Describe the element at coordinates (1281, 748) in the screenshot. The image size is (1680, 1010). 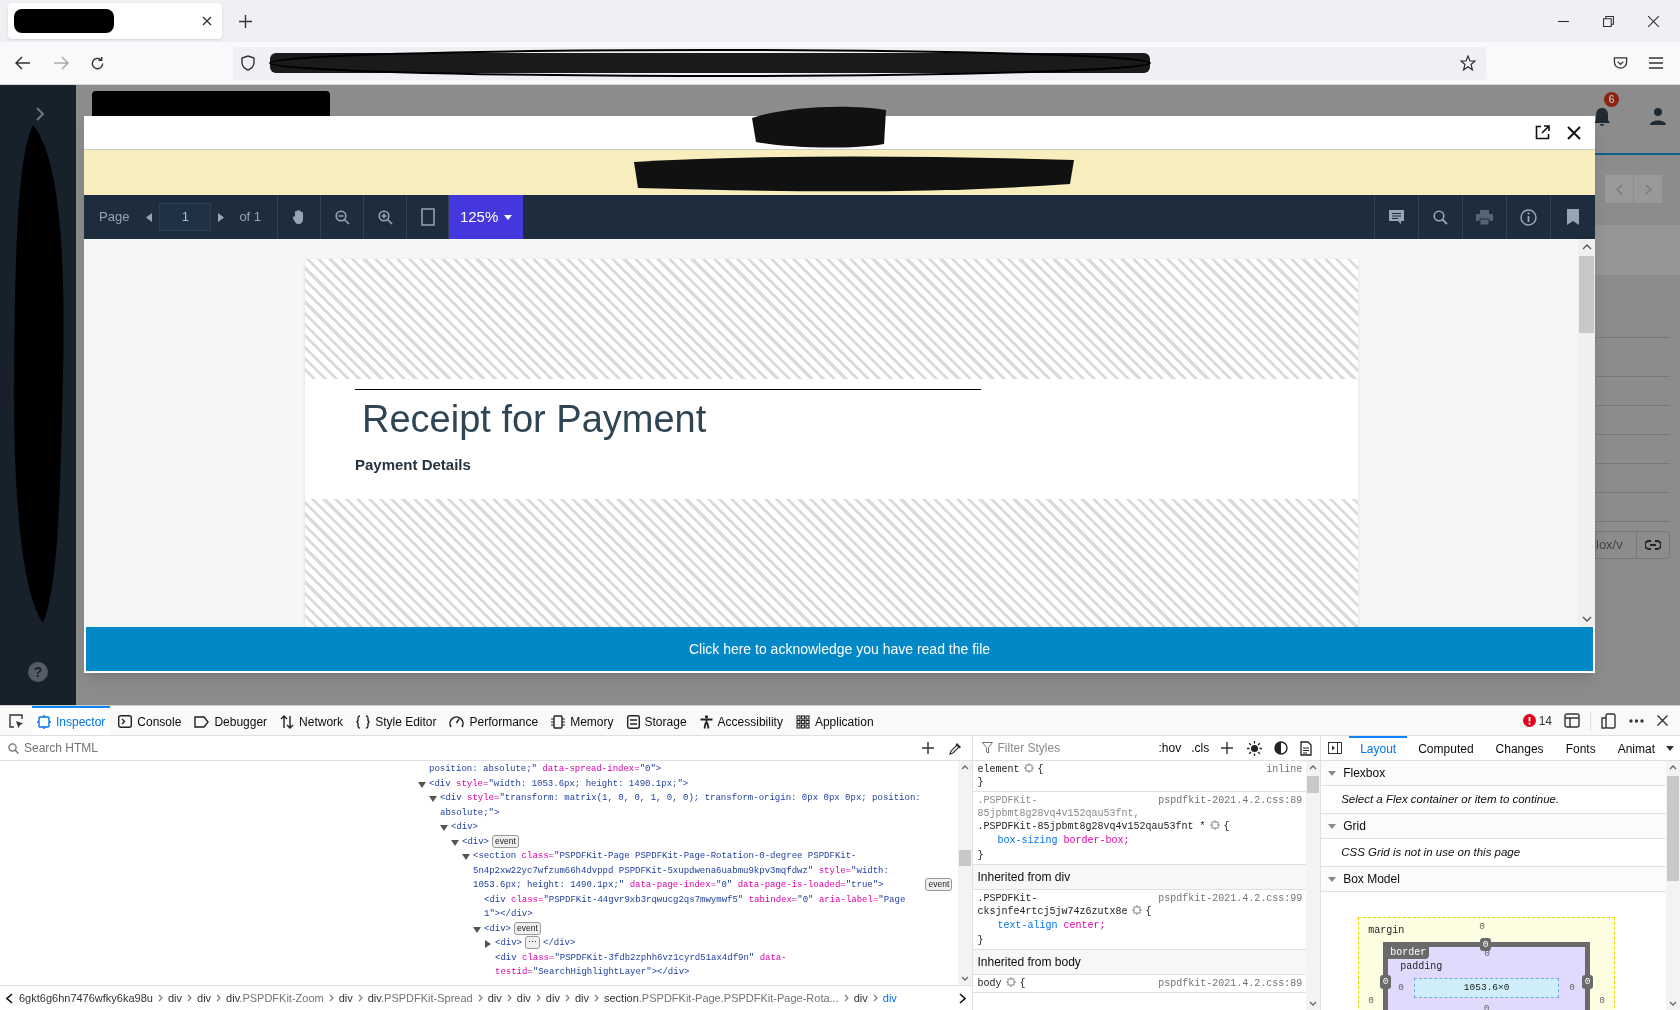
I see `contrast-icon` at that location.